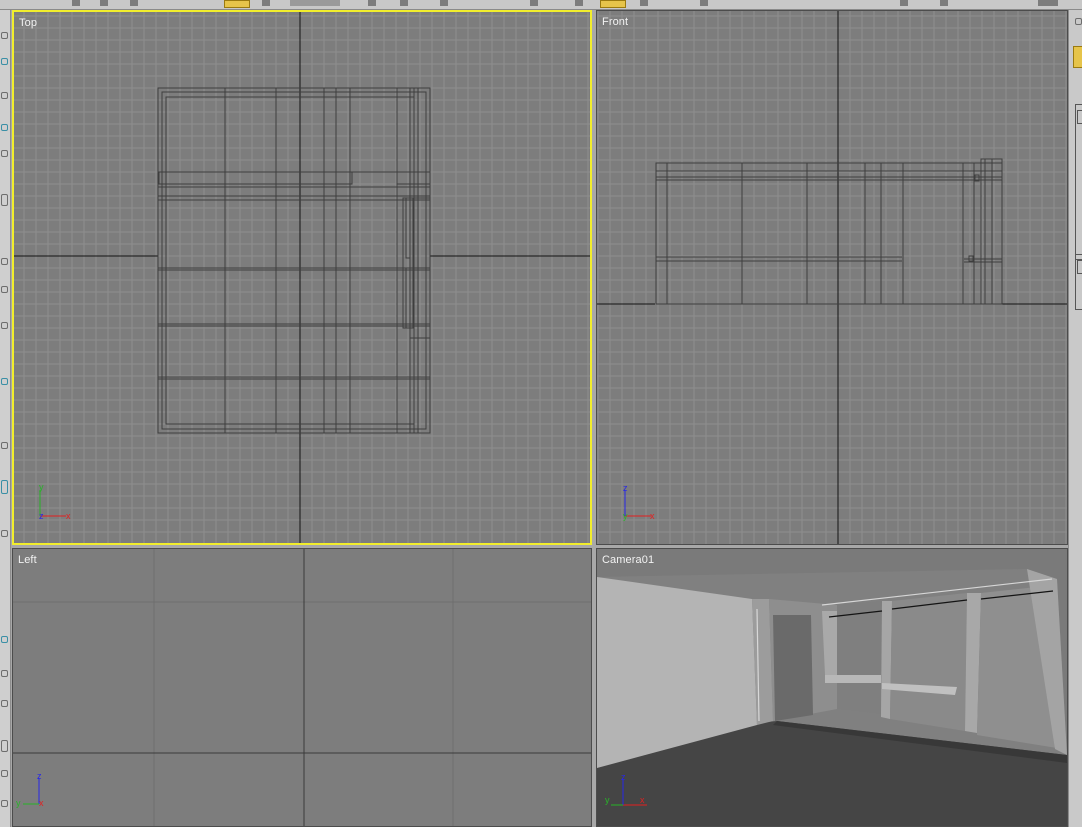 The height and width of the screenshot is (827, 1082). Describe the element at coordinates (1078, 182) in the screenshot. I see `rollout-panel` at that location.